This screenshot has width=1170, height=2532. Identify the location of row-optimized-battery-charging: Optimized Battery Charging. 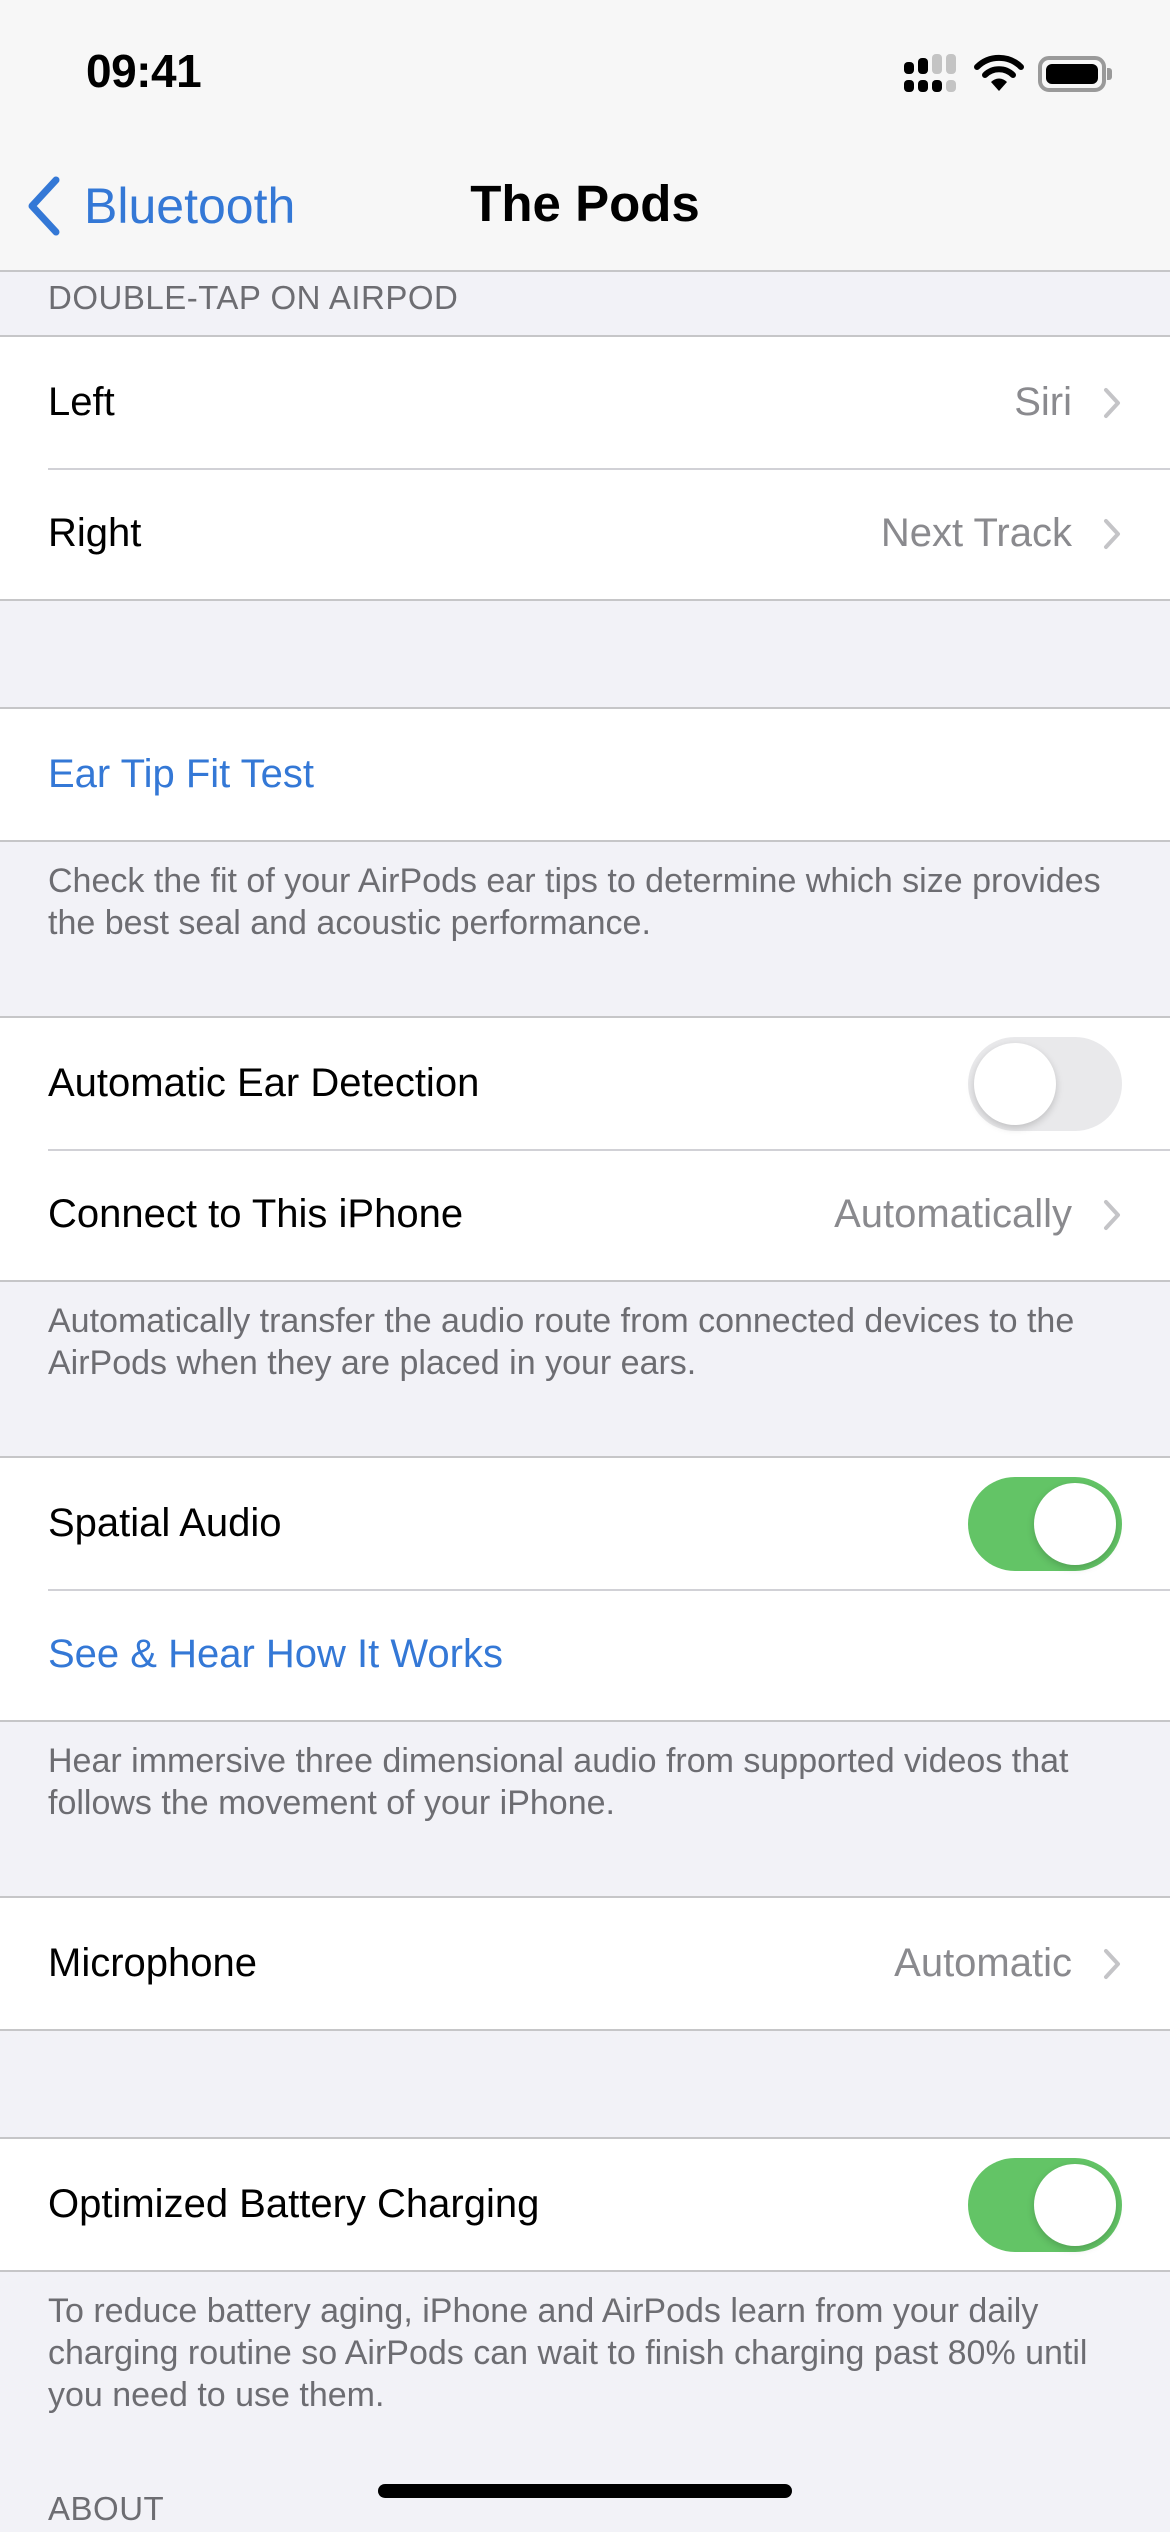
(585, 2204).